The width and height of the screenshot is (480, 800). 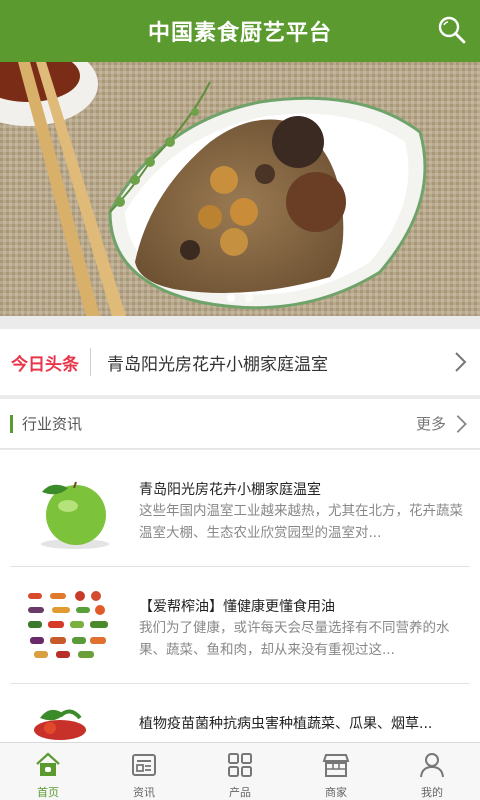 What do you see at coordinates (240, 792) in the screenshot?
I see `tab-label: 产品` at bounding box center [240, 792].